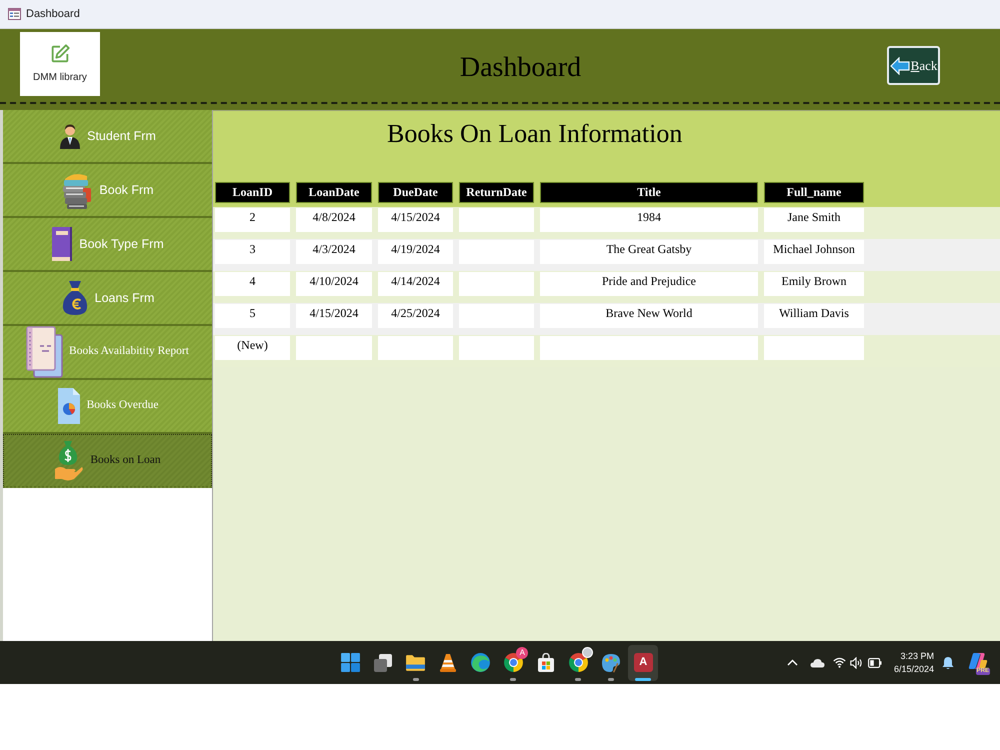  What do you see at coordinates (334, 192) in the screenshot?
I see `column-header: LoanDate` at bounding box center [334, 192].